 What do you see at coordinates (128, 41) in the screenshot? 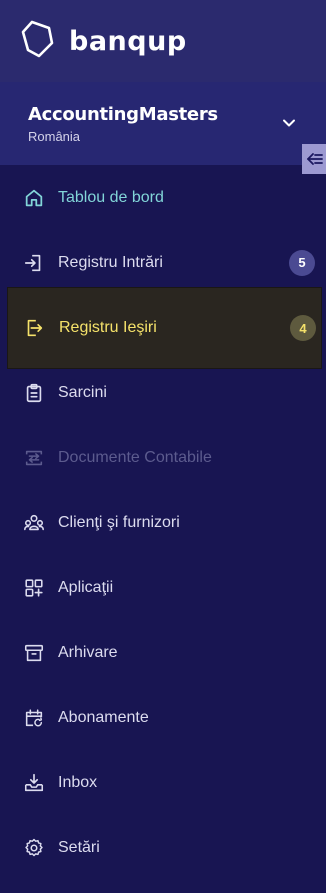
I see `brand-name: banqup` at bounding box center [128, 41].